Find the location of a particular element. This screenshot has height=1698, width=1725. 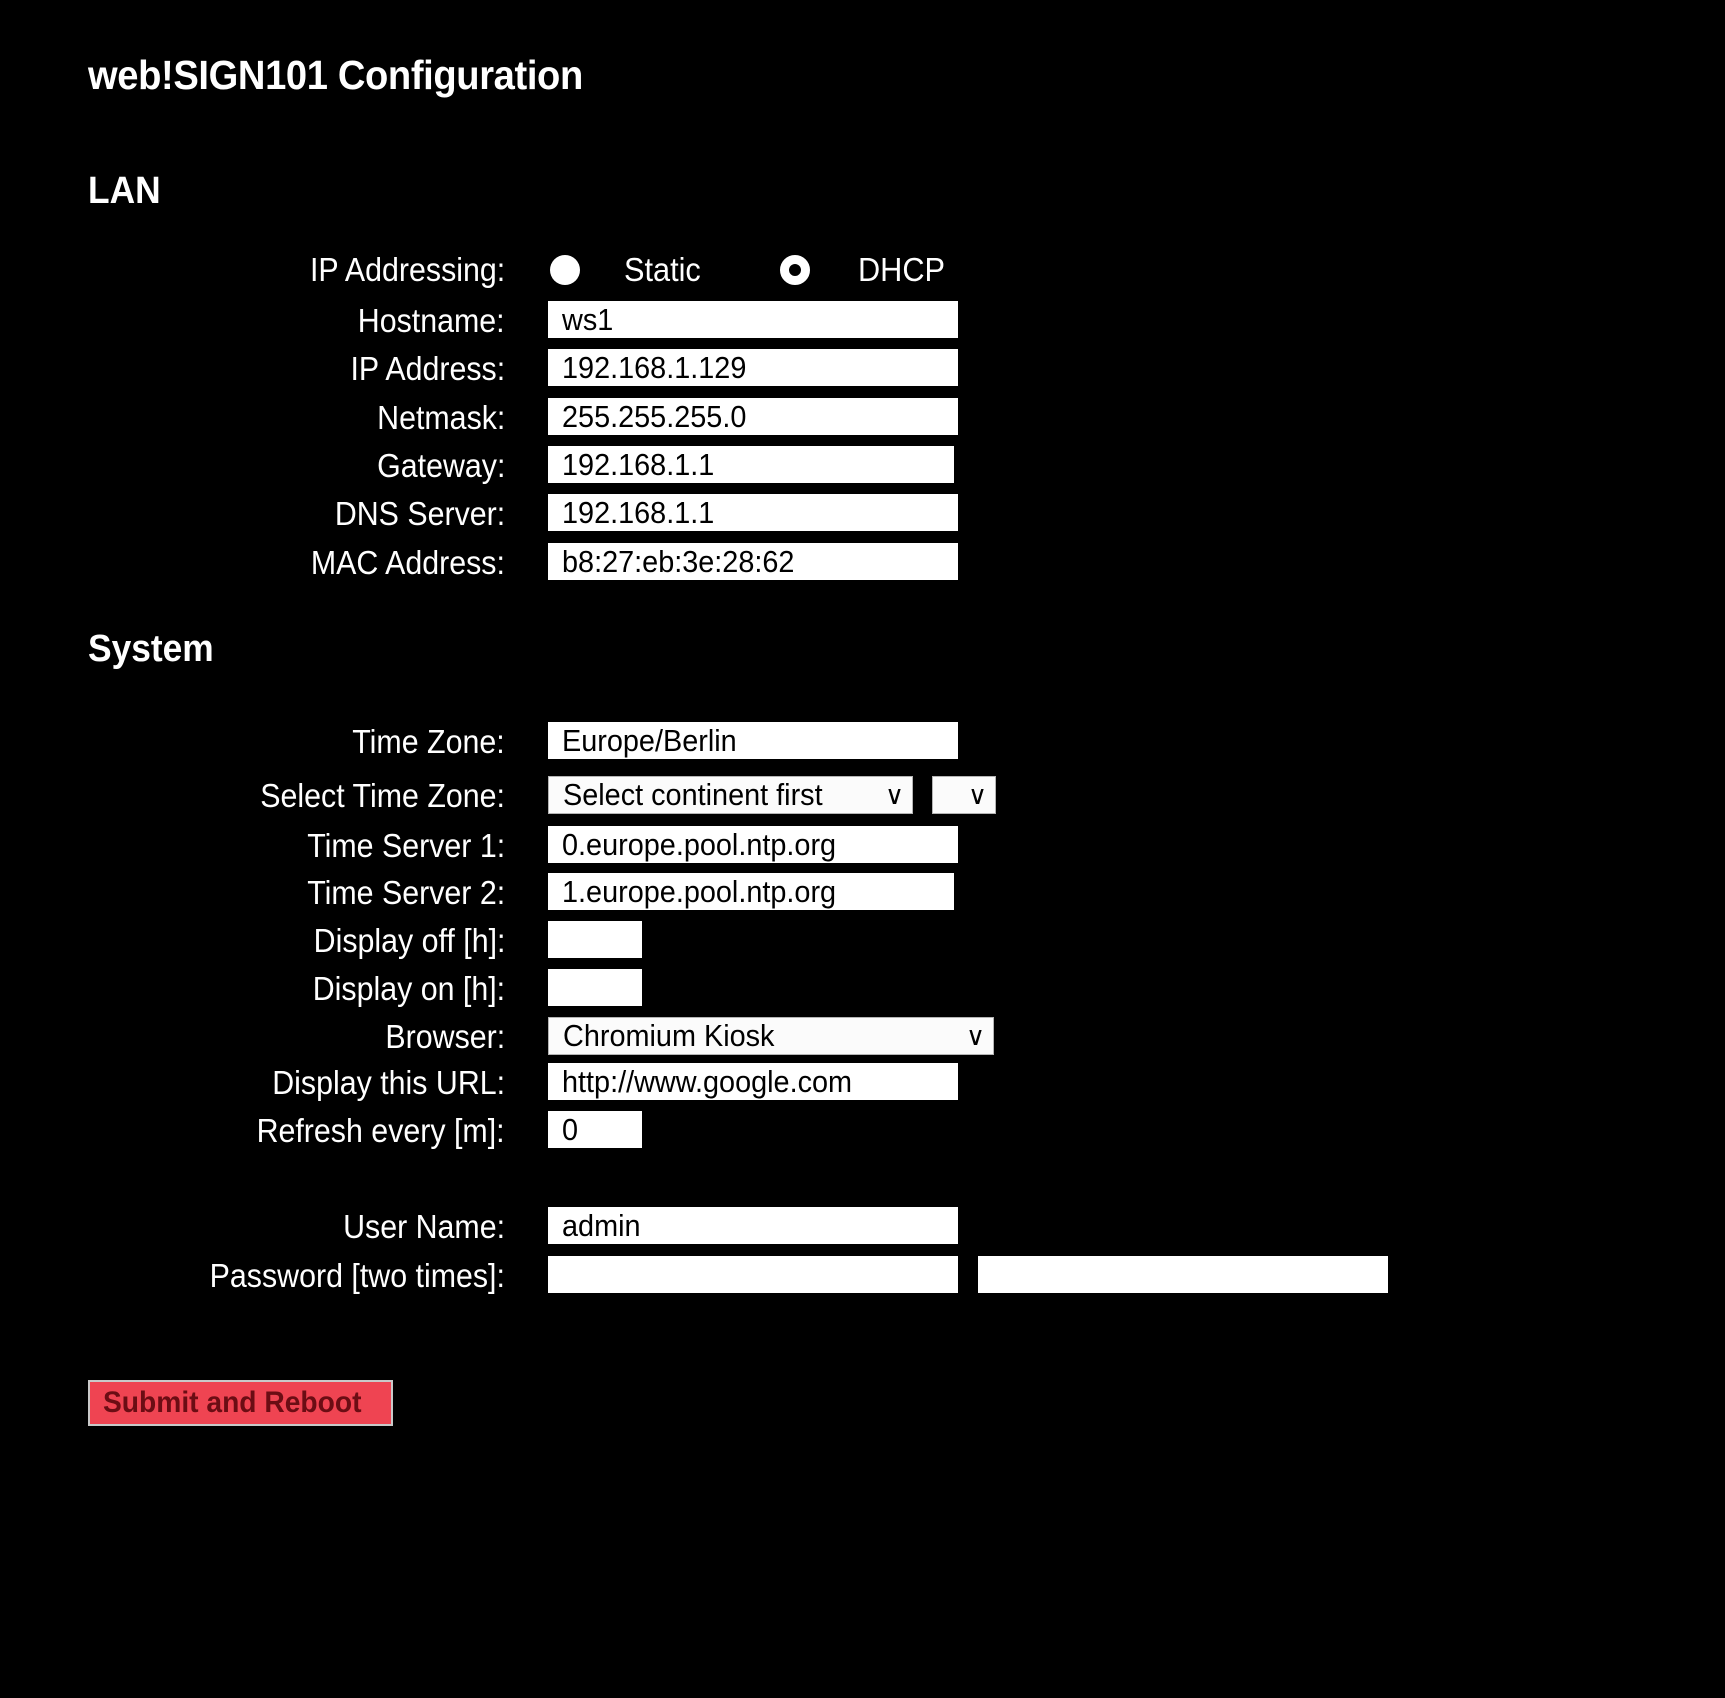

row-ip-addressing: IP Addressing: Static DHCP is located at coordinates (862, 270).